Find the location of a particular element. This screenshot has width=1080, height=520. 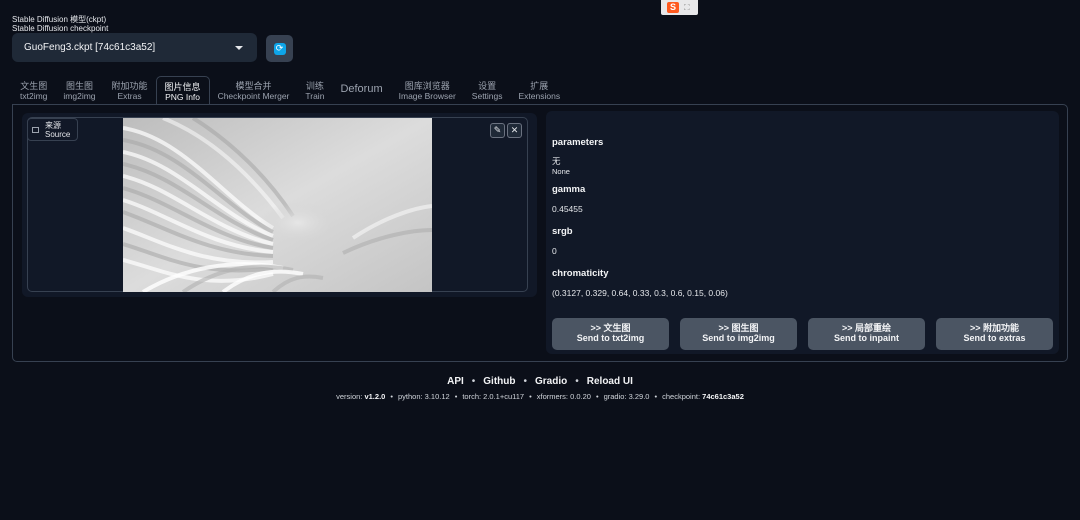

refresh-icon: ⟳ is located at coordinates (279, 48).